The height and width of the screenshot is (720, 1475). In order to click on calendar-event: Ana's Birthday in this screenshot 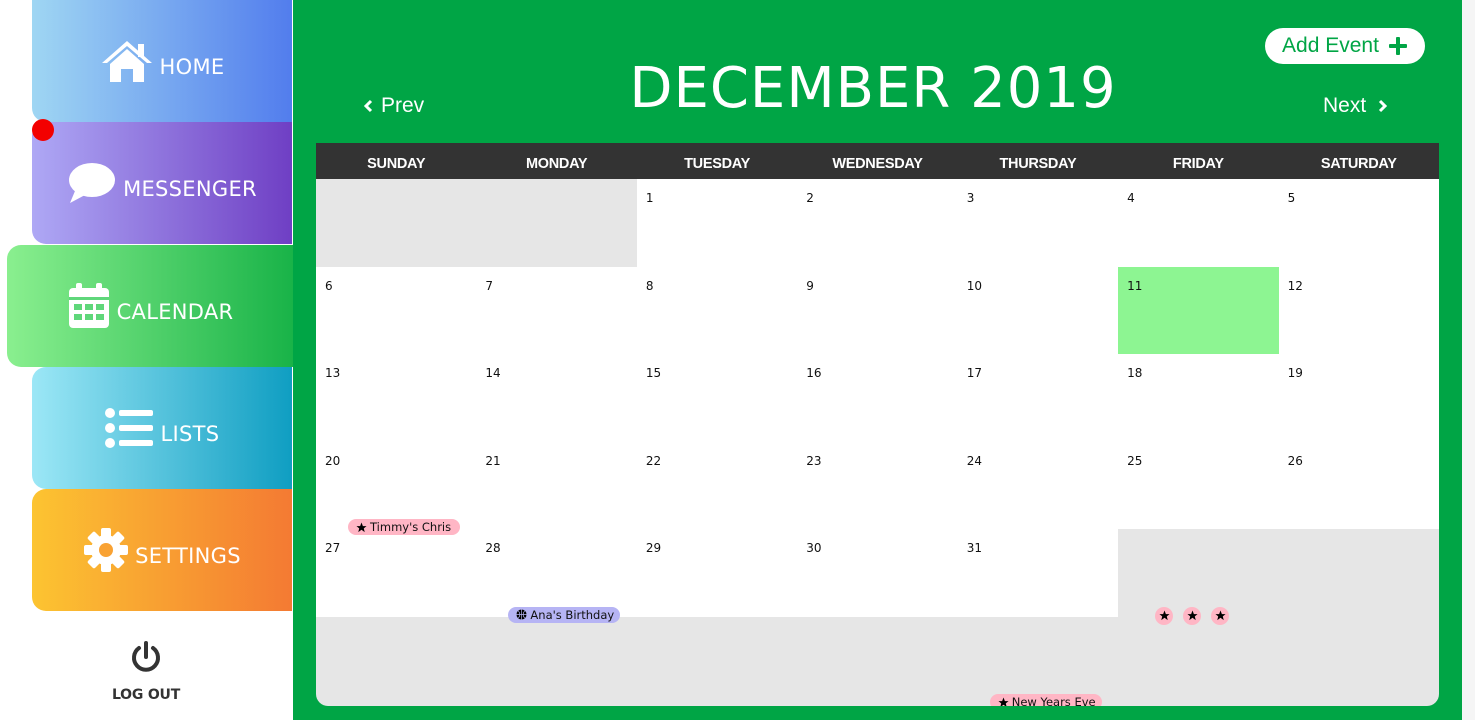, I will do `click(564, 614)`.